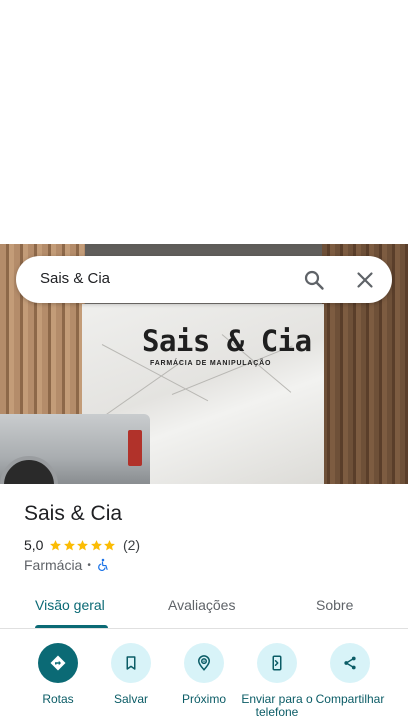 The image size is (408, 728). I want to click on active-tab-indicator, so click(71, 626).